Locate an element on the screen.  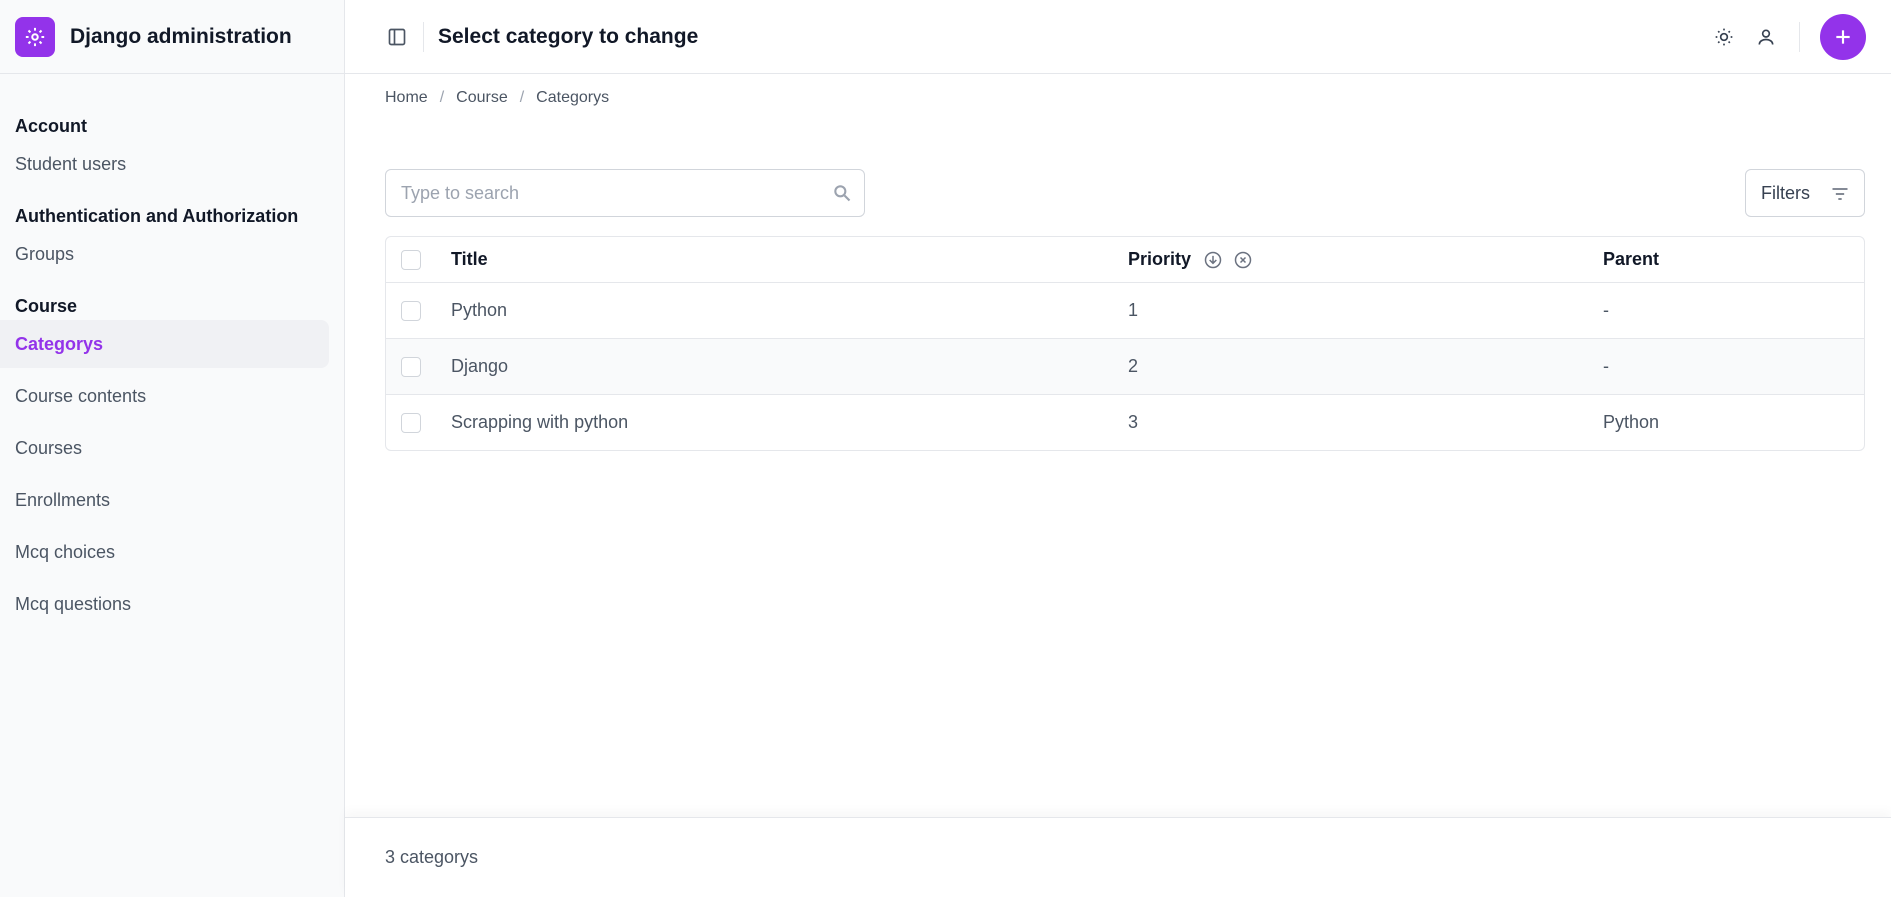
theme-toggle-sun-icon is located at coordinates (1724, 37).